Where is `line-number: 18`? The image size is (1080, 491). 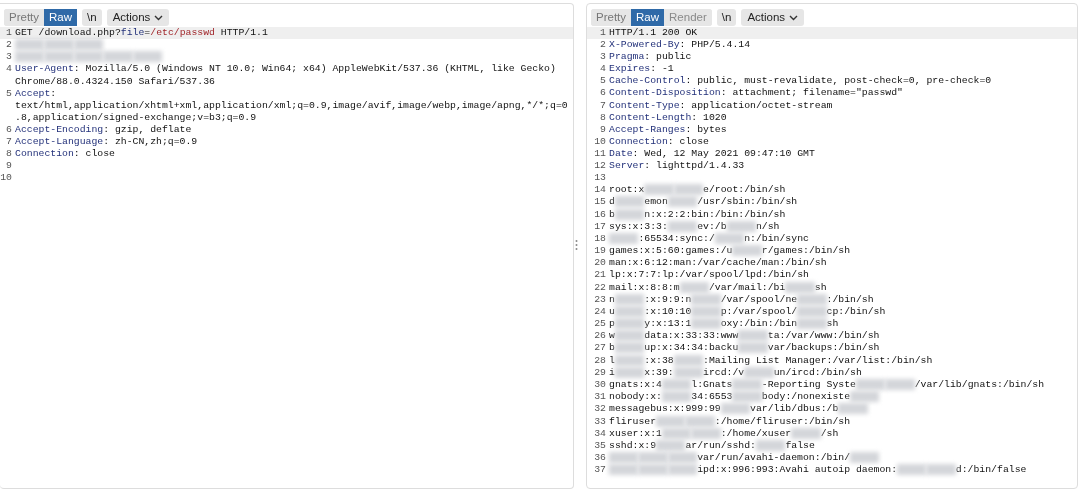 line-number: 18 is located at coordinates (600, 239).